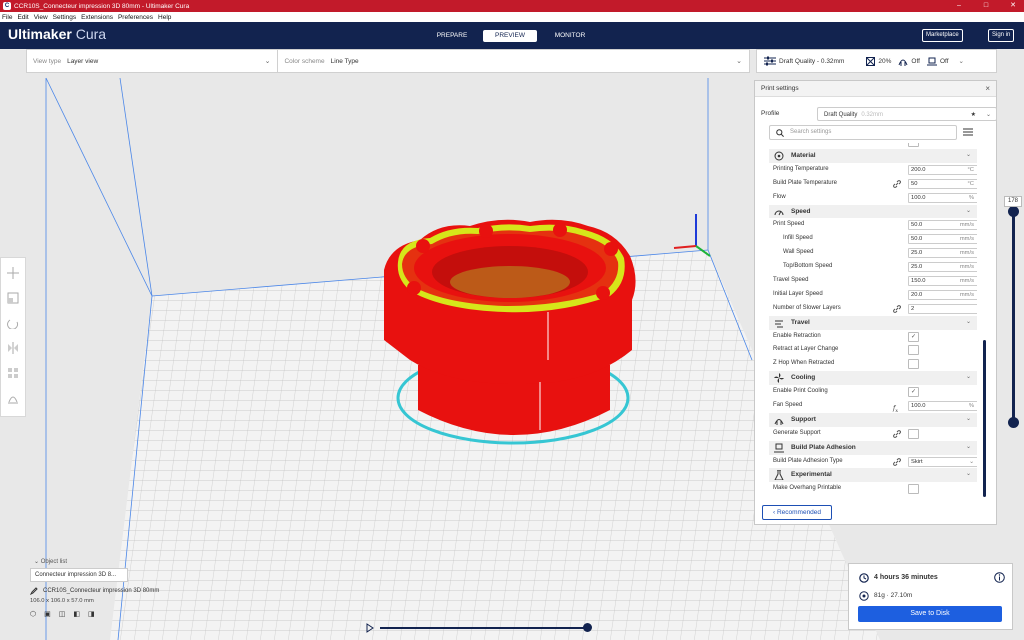 The image size is (1024, 640). I want to click on category-support: Support ⌄, so click(873, 419).